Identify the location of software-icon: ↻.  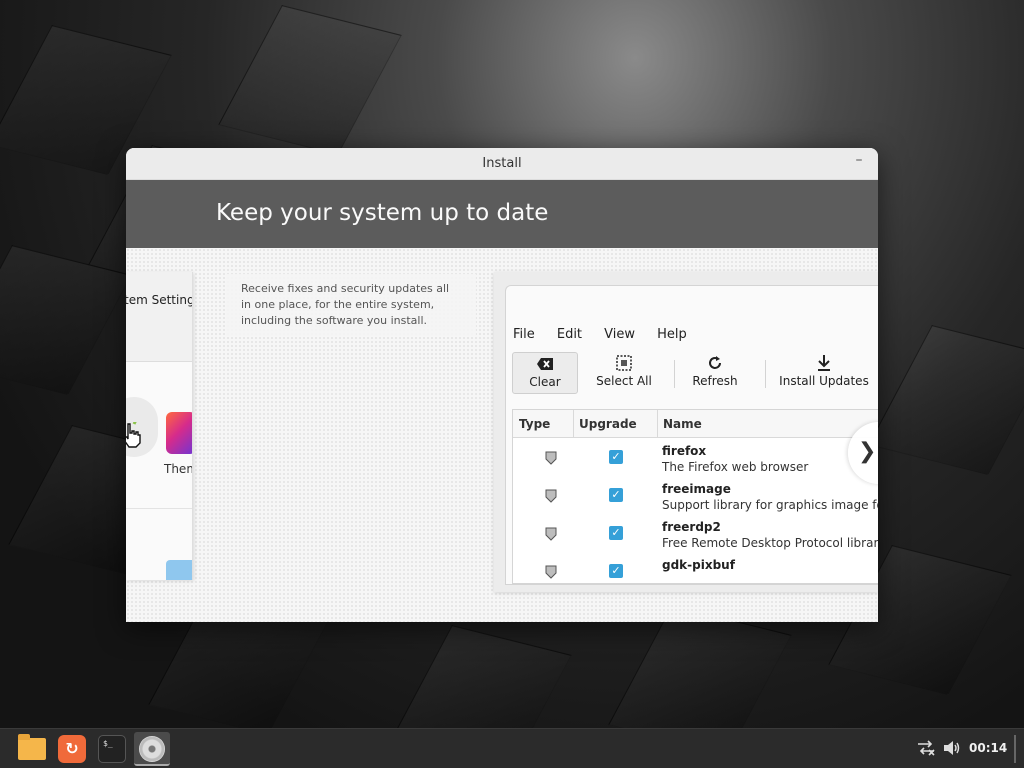
(72, 749).